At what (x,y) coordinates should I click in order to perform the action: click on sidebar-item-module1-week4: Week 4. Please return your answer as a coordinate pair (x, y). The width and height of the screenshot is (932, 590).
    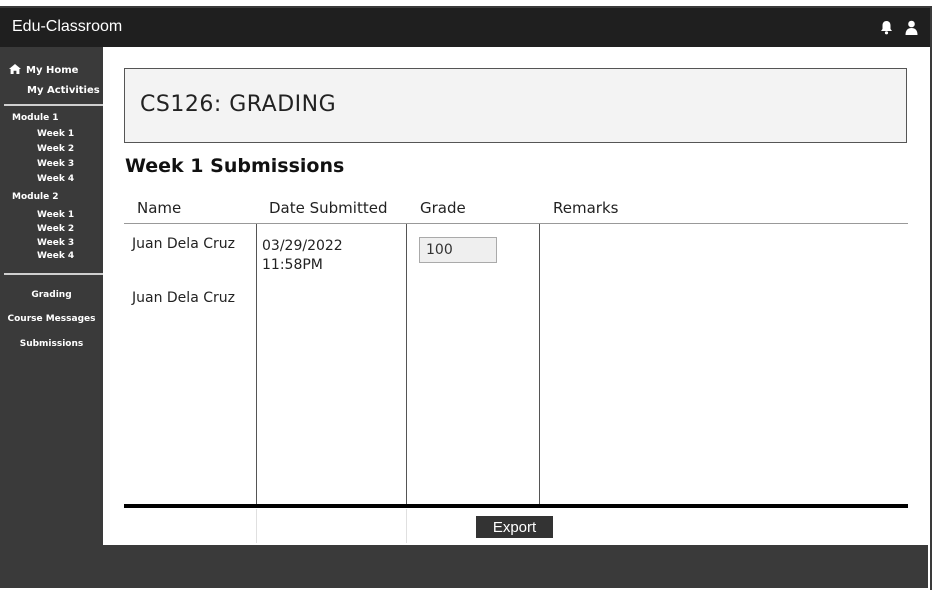
    Looking at the image, I should click on (55, 179).